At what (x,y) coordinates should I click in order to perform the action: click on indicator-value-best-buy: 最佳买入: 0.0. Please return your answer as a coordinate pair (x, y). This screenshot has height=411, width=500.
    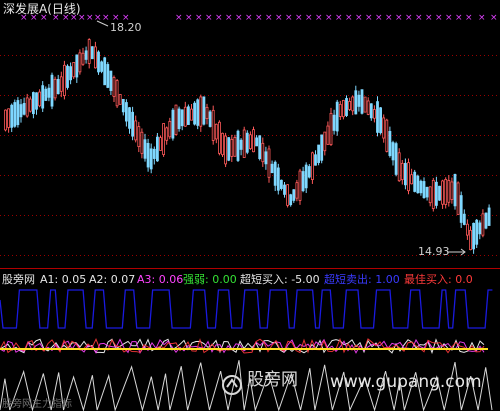
    Looking at the image, I should click on (438, 279).